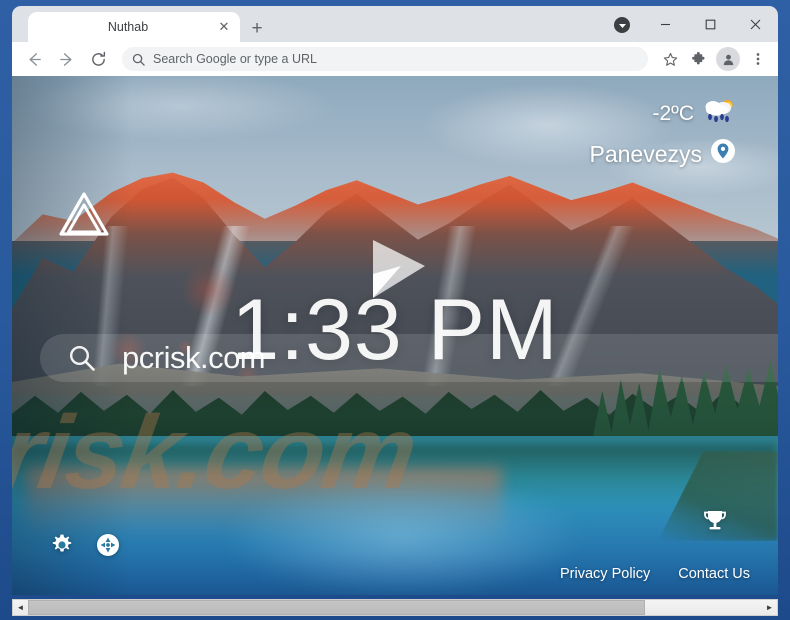 This screenshot has width=790, height=620. I want to click on browser-toolbar: Search Google or type a URL, so click(395, 59).